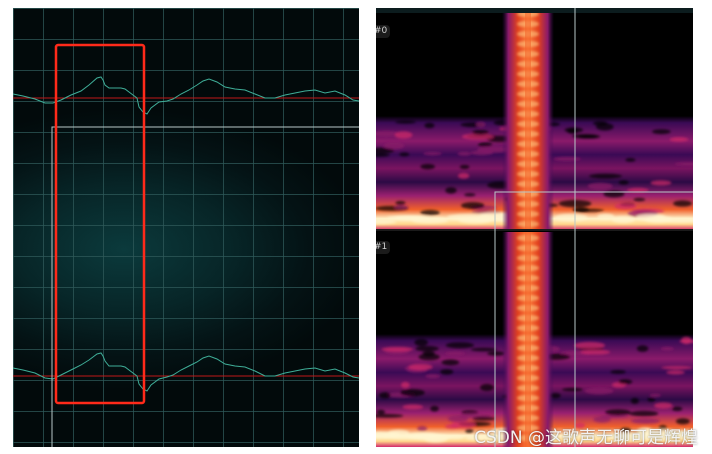 This screenshot has height=454, width=712. Describe the element at coordinates (586, 438) in the screenshot. I see `watermark-text: CSDN @这歌声无聊可是辉煌` at that location.